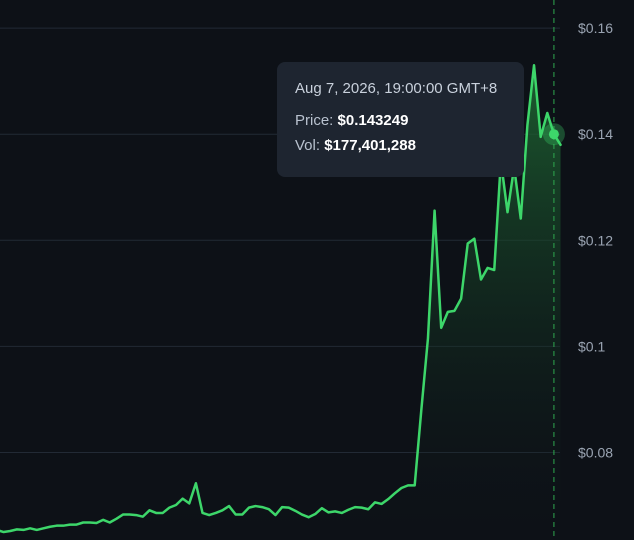 This screenshot has height=540, width=634. Describe the element at coordinates (595, 28) in the screenshot. I see `y-tick-label: $0.16` at that location.